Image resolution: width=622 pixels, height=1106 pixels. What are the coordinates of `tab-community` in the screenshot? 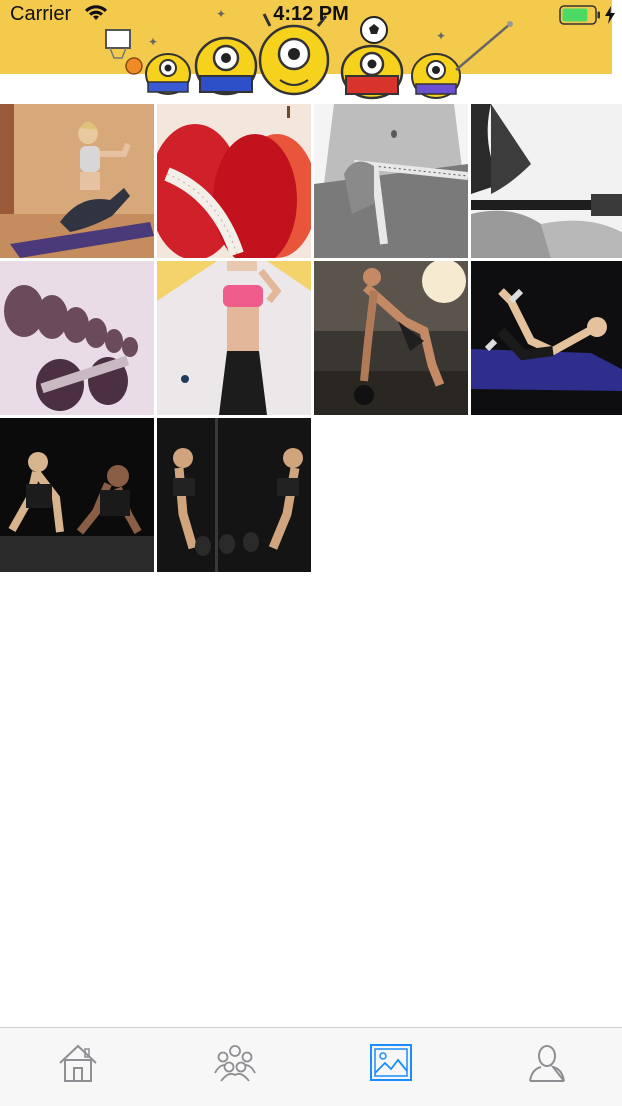 It's located at (235, 1063).